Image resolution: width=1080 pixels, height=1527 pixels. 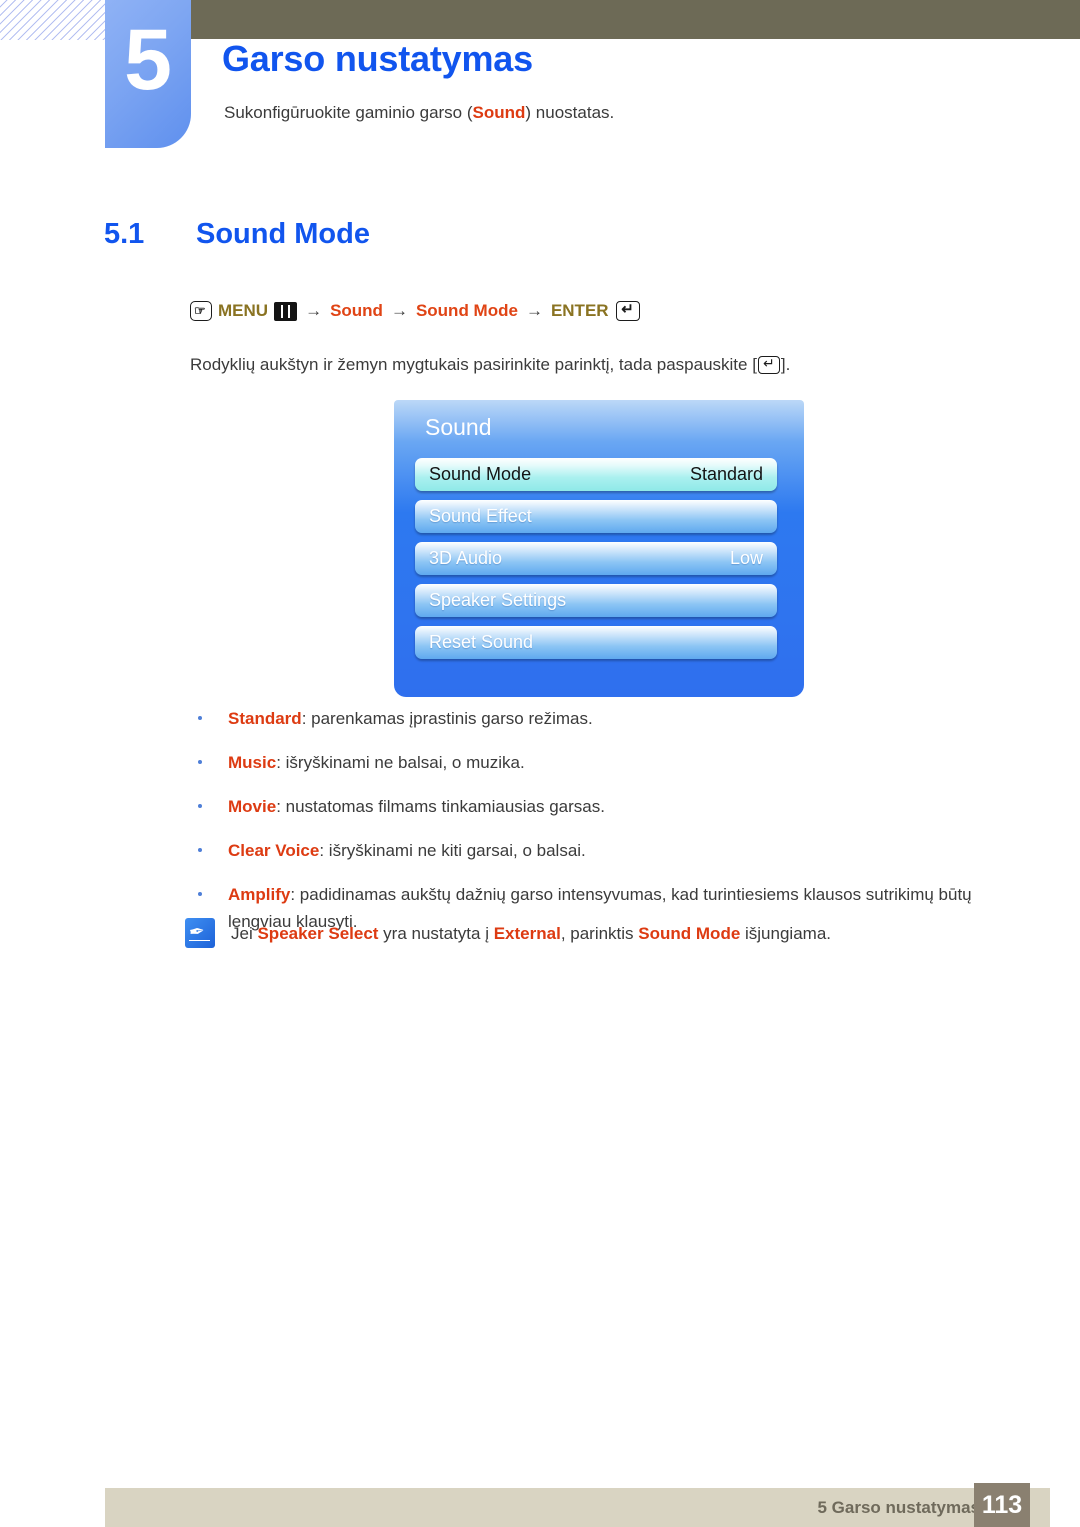 I want to click on menu-path: ☞ MENU → Sound → Sound Mode → ENTER ↵, so click(x=415, y=311).